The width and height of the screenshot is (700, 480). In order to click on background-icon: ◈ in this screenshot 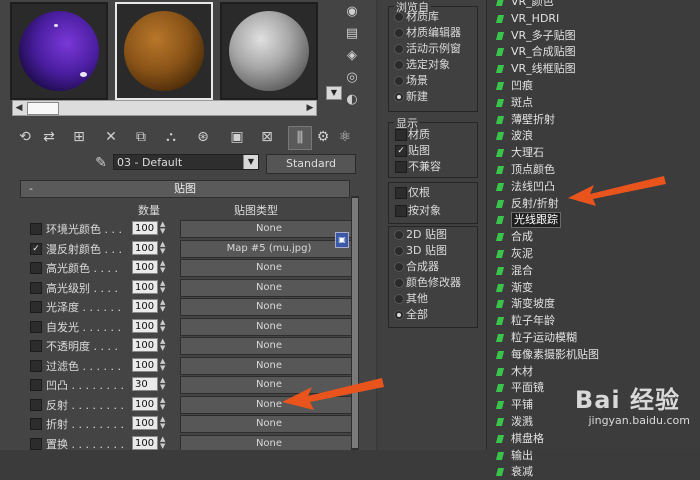, I will do `click(352, 56)`.